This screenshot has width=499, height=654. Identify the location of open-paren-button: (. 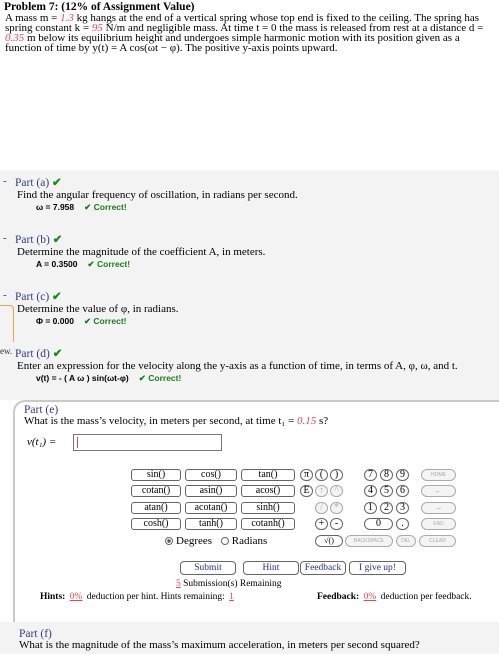
(321, 475).